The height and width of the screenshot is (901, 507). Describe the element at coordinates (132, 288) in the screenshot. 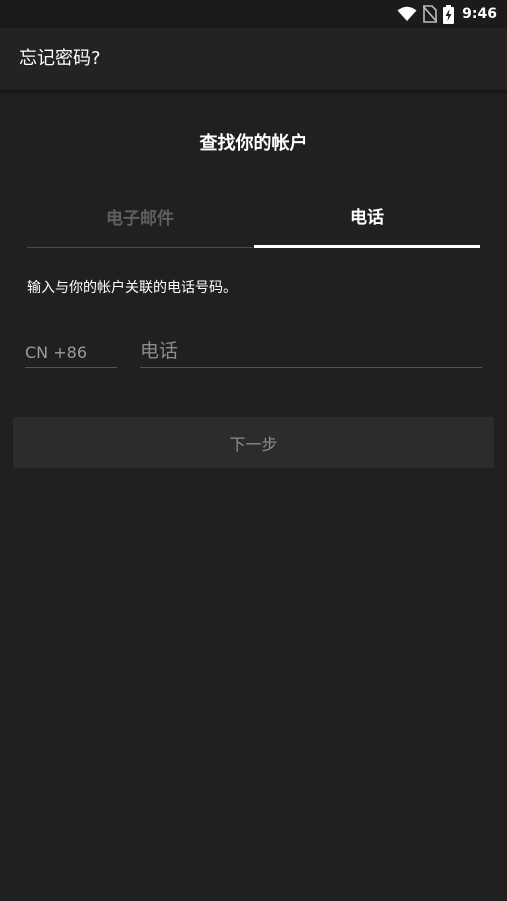

I see `instruction-text: 输入与你的帐户关联的电话号码。` at that location.